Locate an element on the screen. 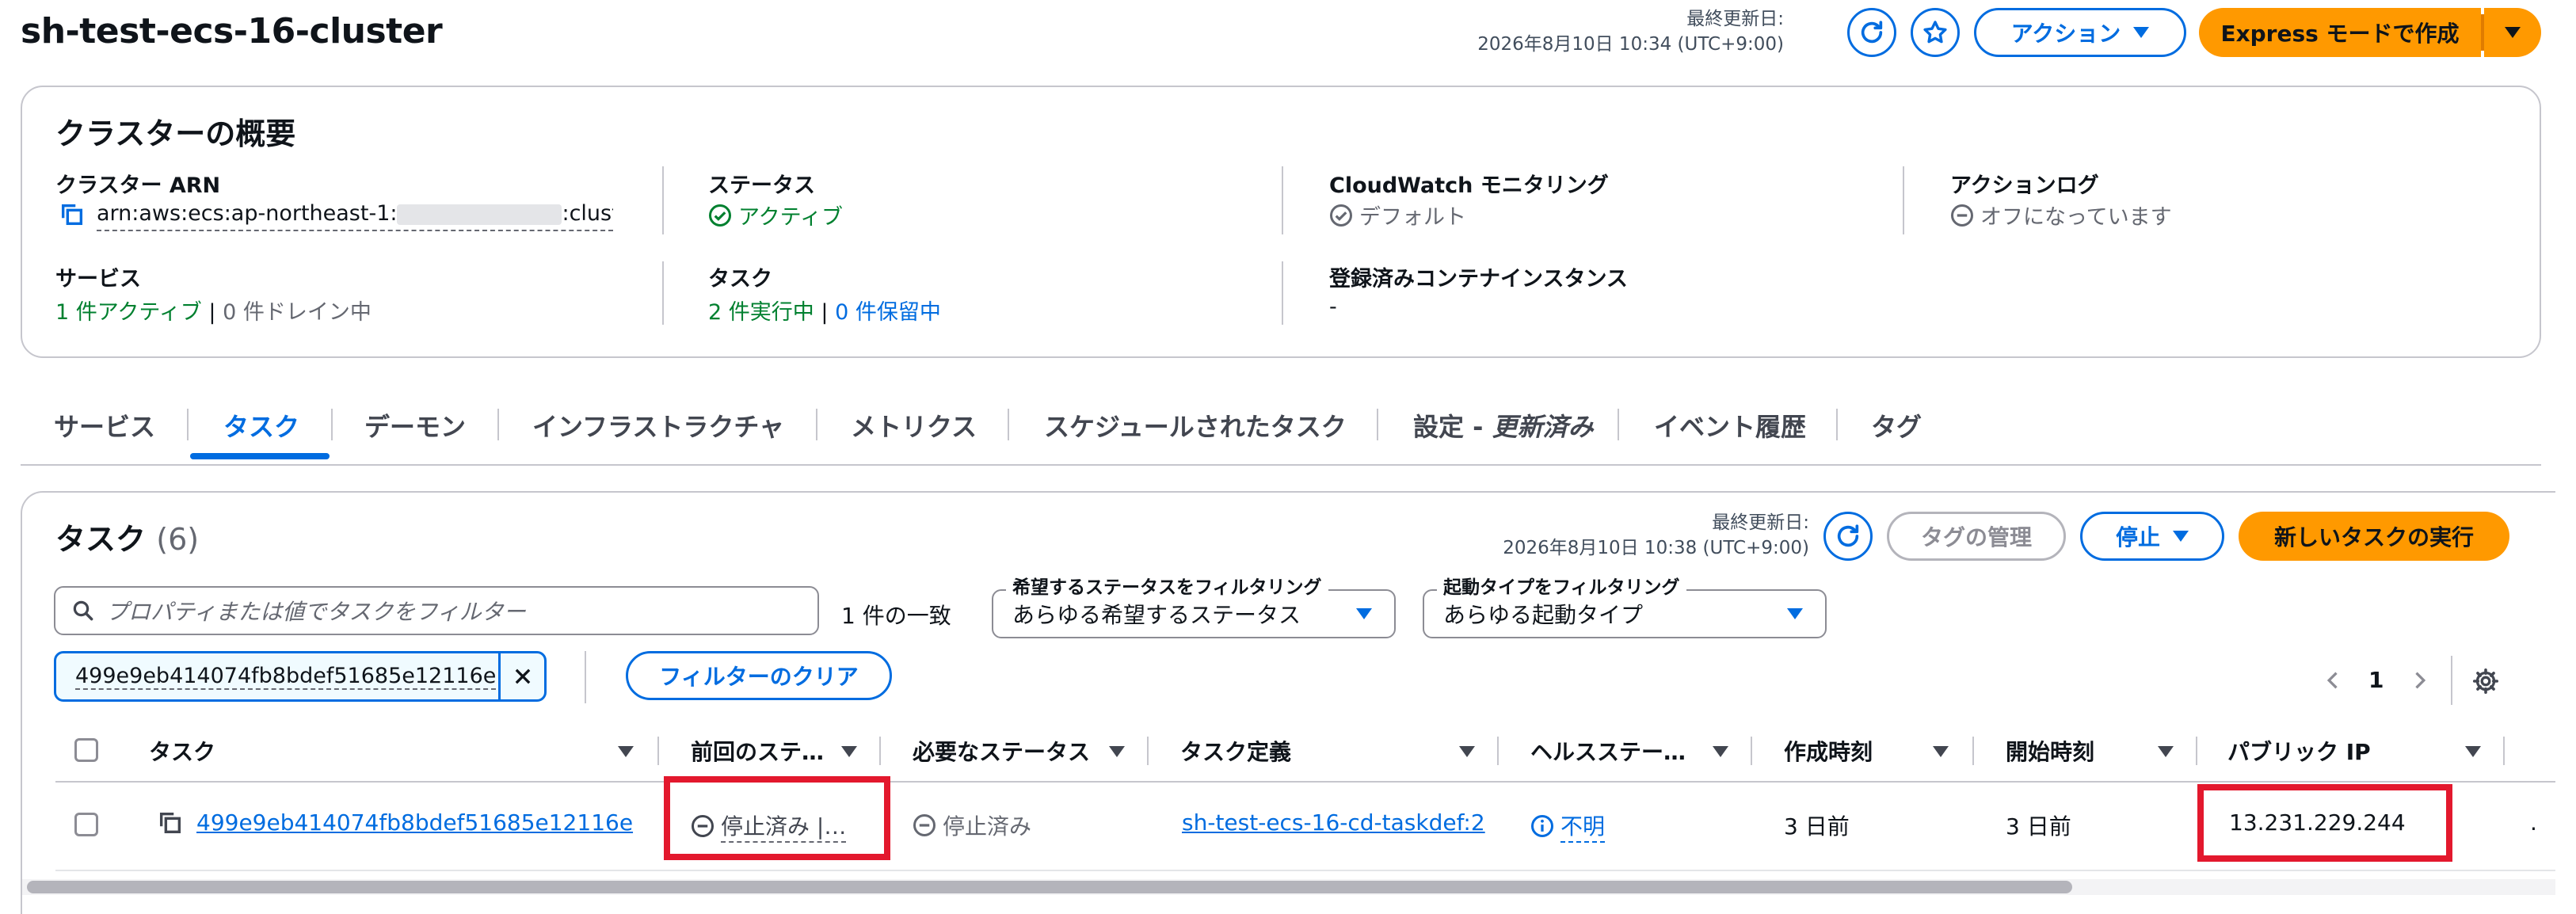 The width and height of the screenshot is (2576, 914). row-checkbox is located at coordinates (86, 824).